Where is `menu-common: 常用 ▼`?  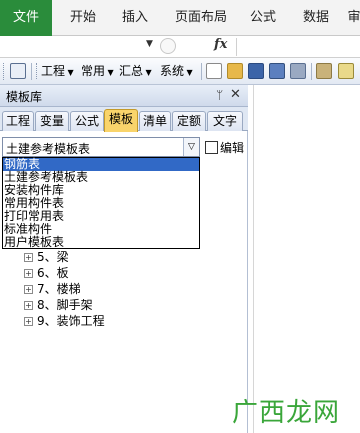 menu-common: 常用 ▼ is located at coordinates (97, 71).